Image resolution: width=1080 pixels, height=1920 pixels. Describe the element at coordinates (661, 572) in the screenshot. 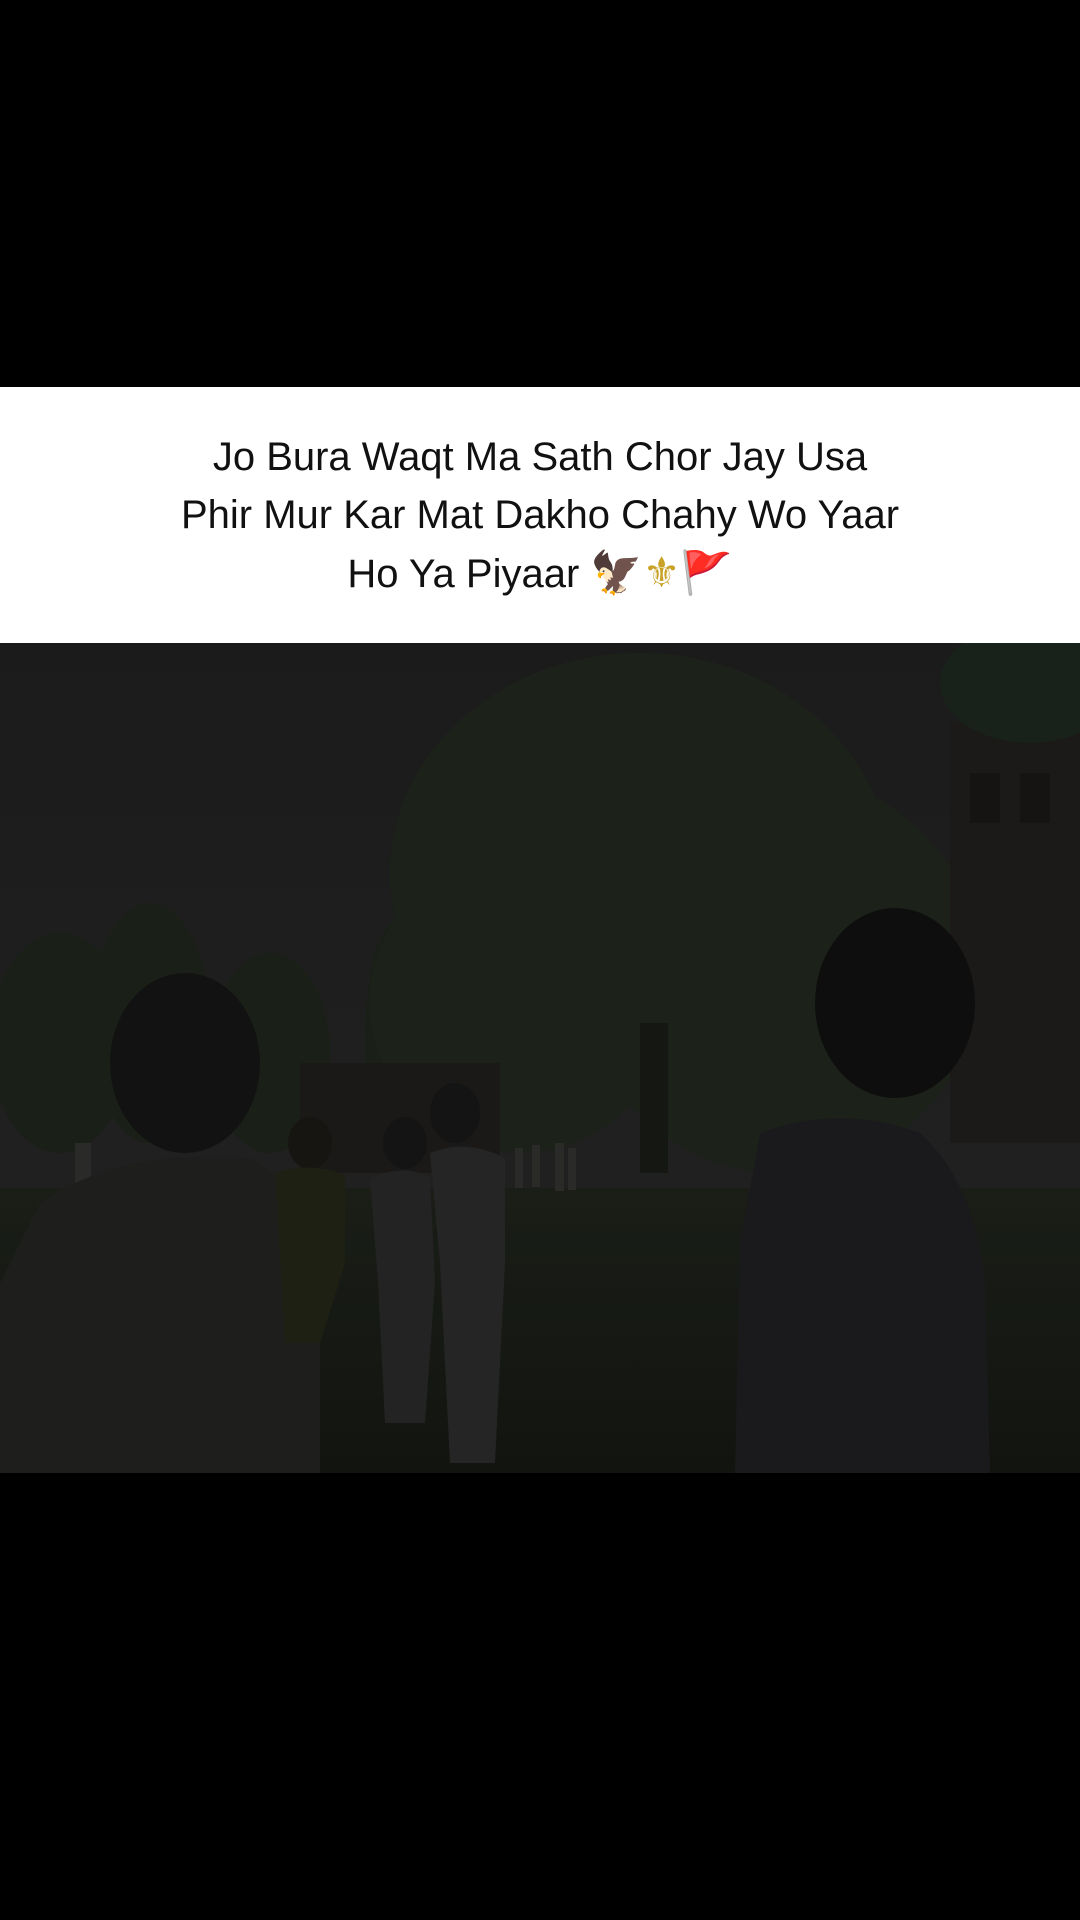

I see `fleur-de-lis-icon: ⚜` at that location.